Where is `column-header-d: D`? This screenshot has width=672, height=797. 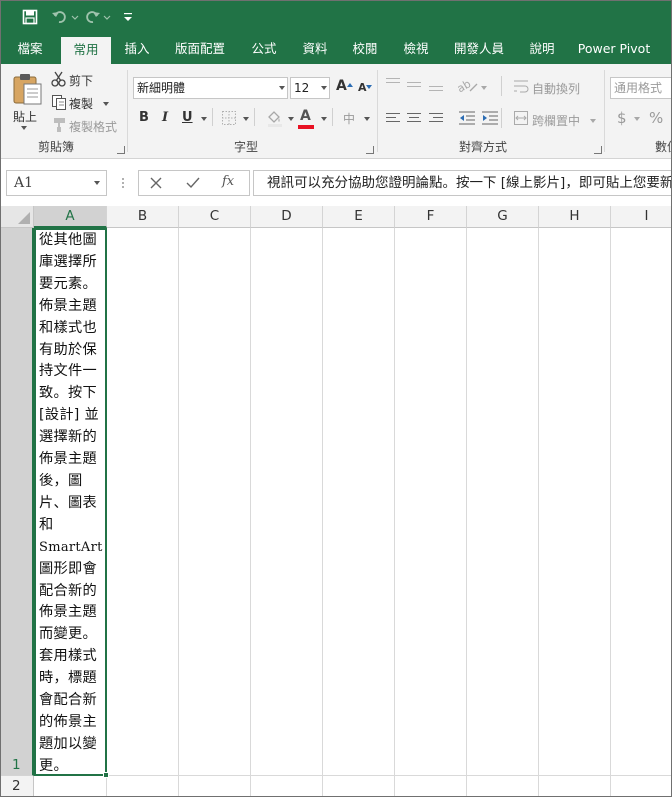
column-header-d: D is located at coordinates (287, 217).